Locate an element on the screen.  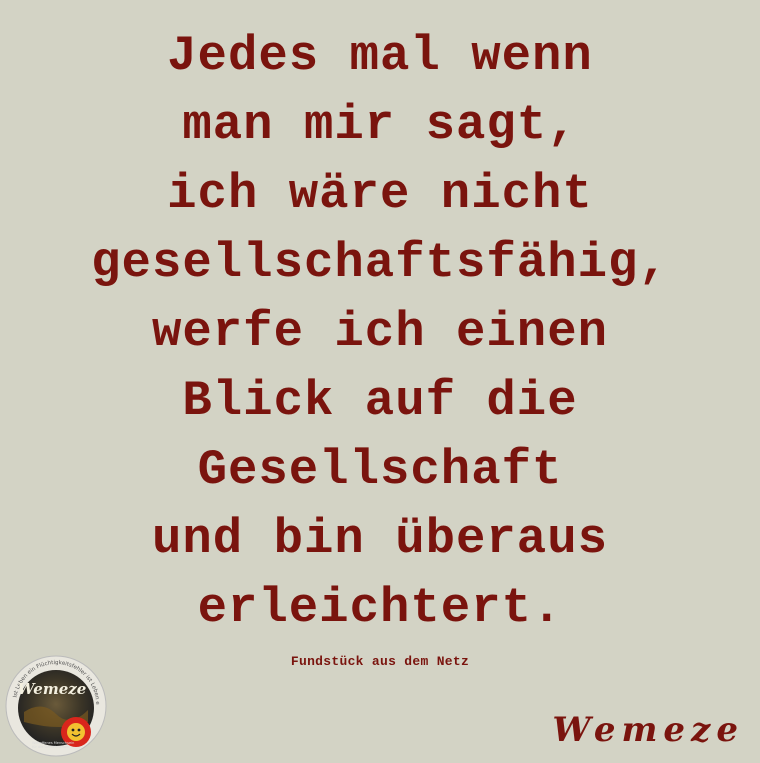
quote-line: gesellschaftsfähig, is located at coordinates (380, 263).